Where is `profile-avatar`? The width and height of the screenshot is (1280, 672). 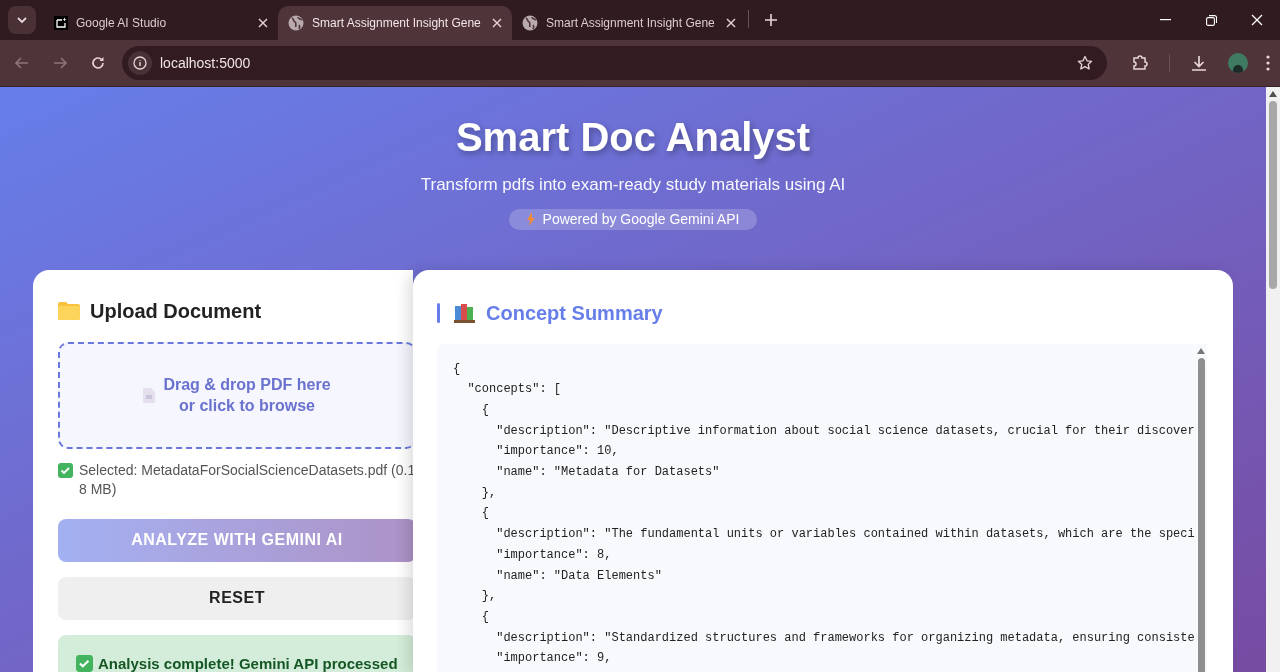 profile-avatar is located at coordinates (1238, 63).